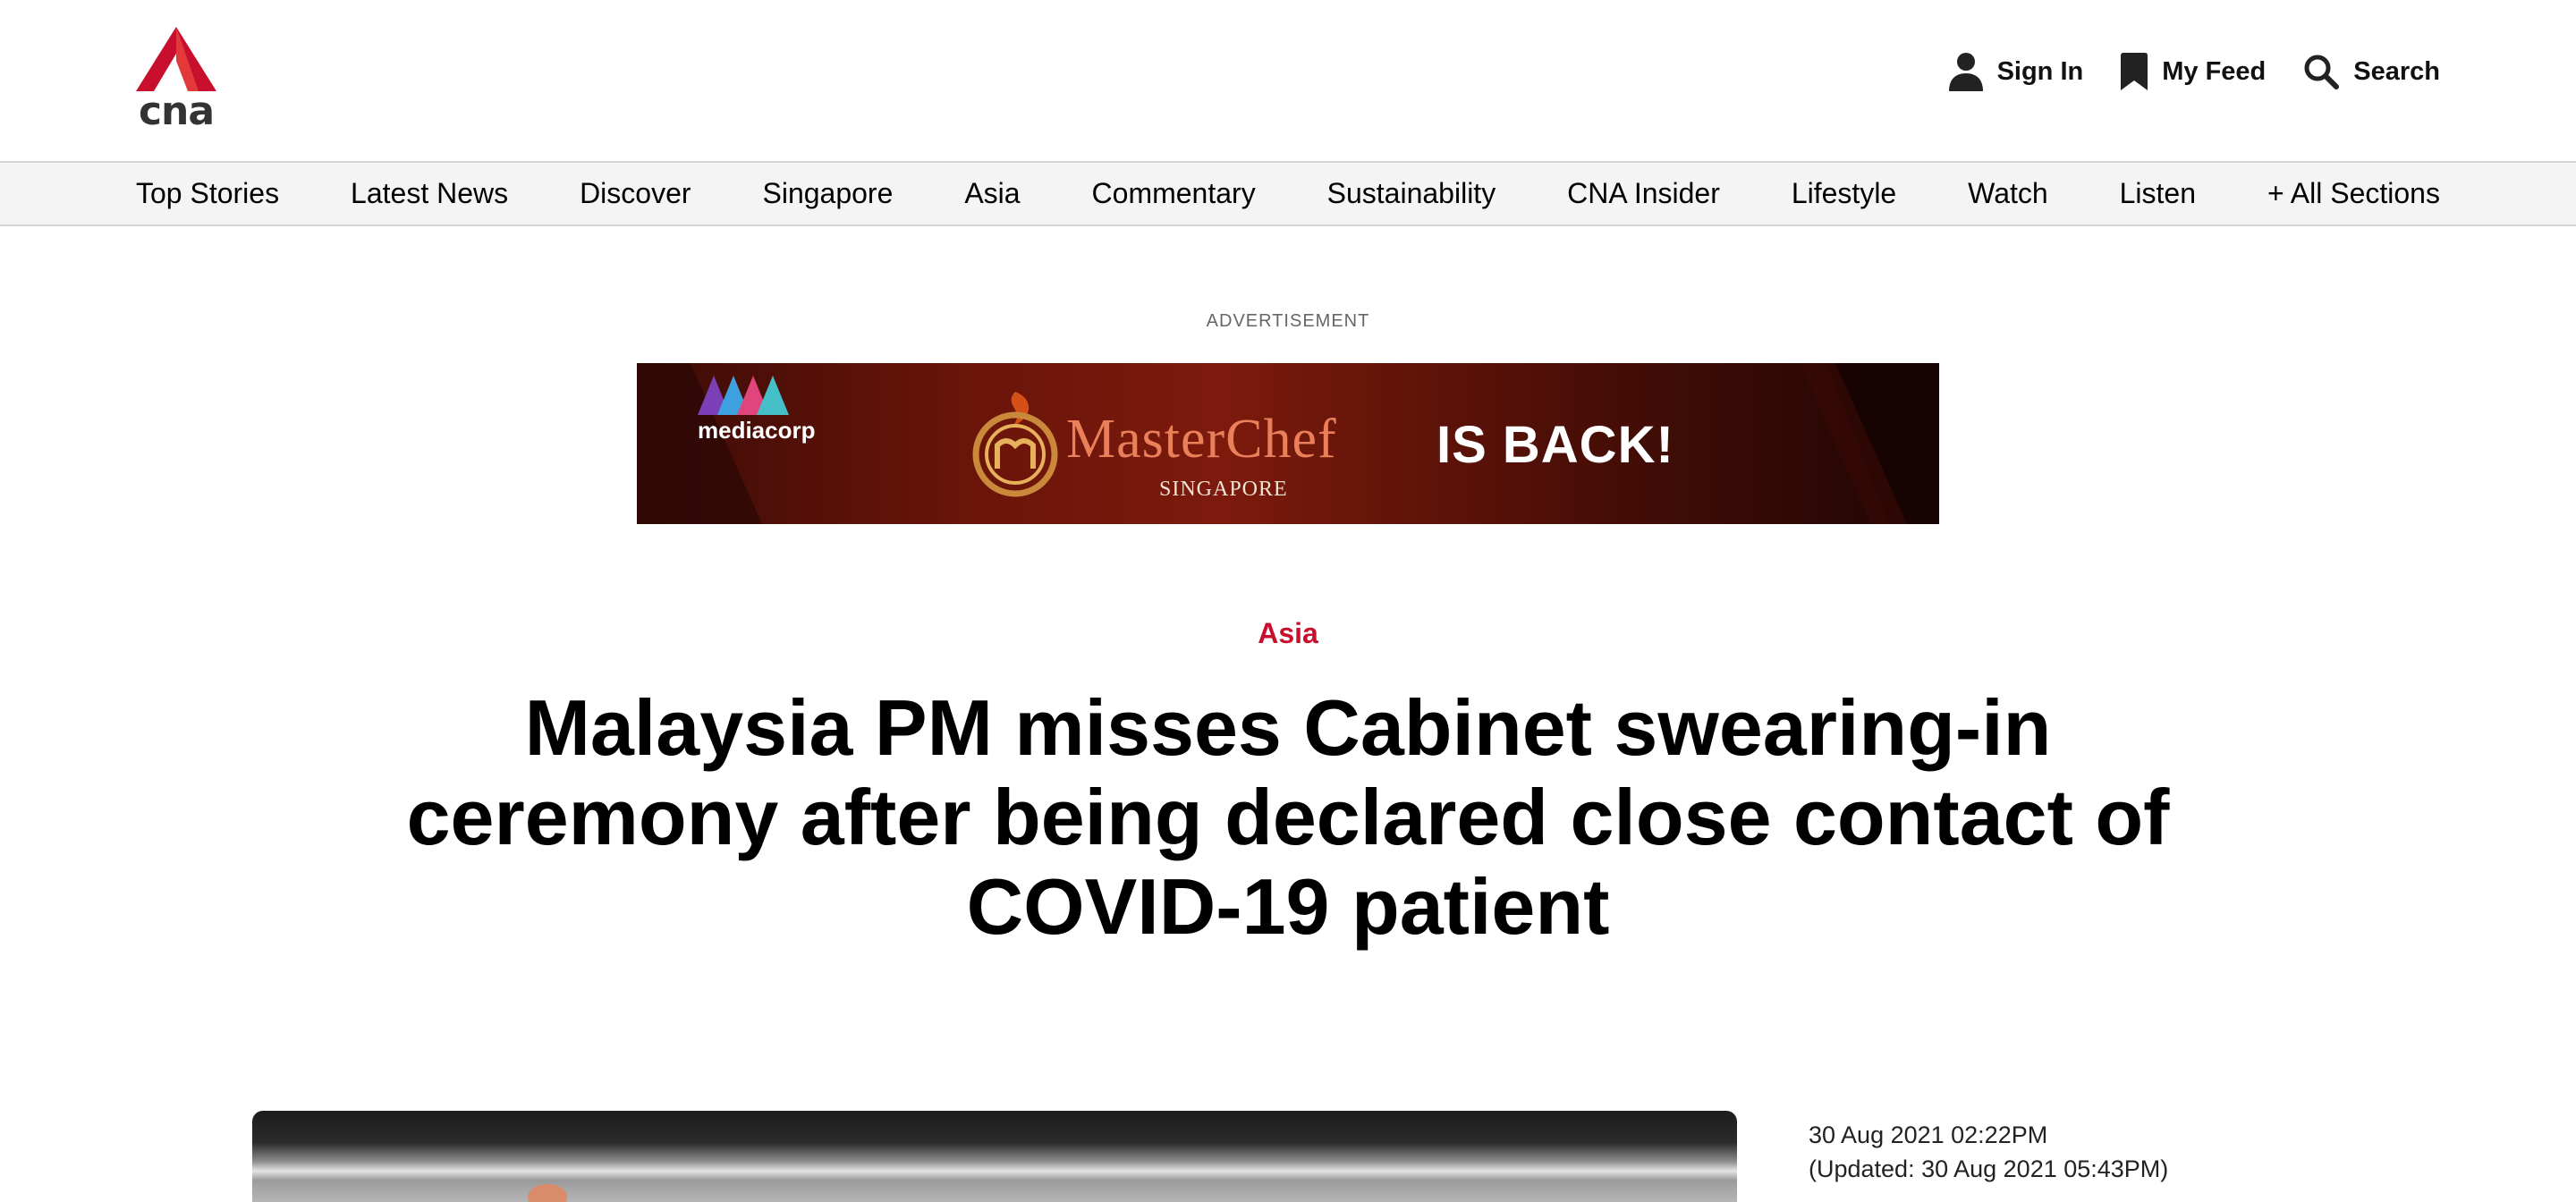 This screenshot has height=1202, width=2576. What do you see at coordinates (1288, 80) in the screenshot?
I see `site-header: cna Sign In My Feed Search` at bounding box center [1288, 80].